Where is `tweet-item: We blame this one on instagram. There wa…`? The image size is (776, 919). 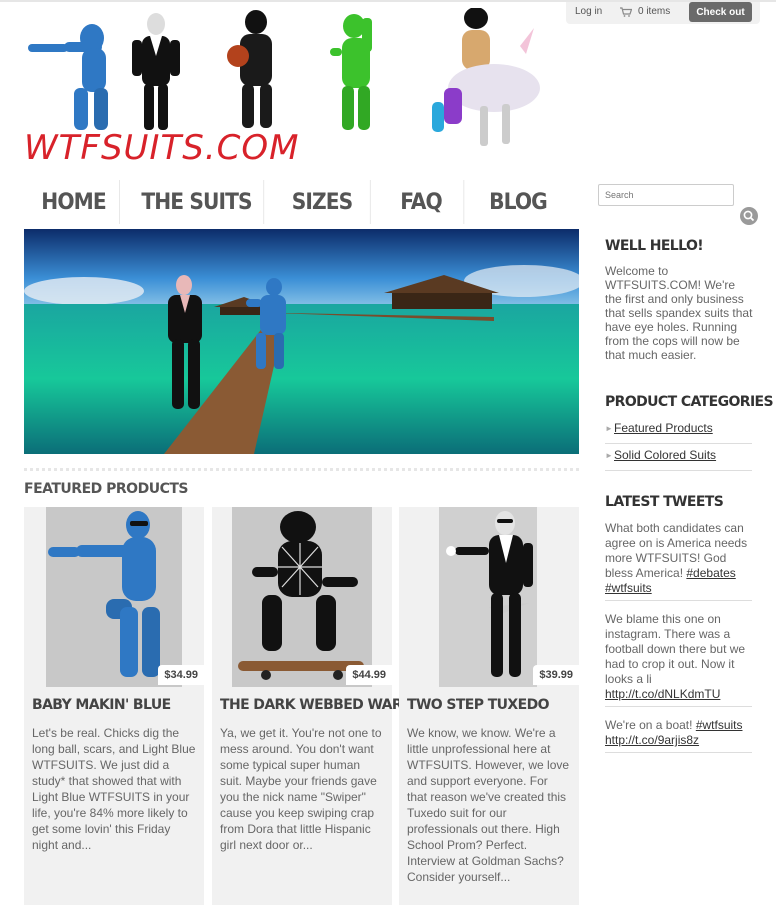 tweet-item: We blame this one on instagram. There wa… is located at coordinates (678, 659).